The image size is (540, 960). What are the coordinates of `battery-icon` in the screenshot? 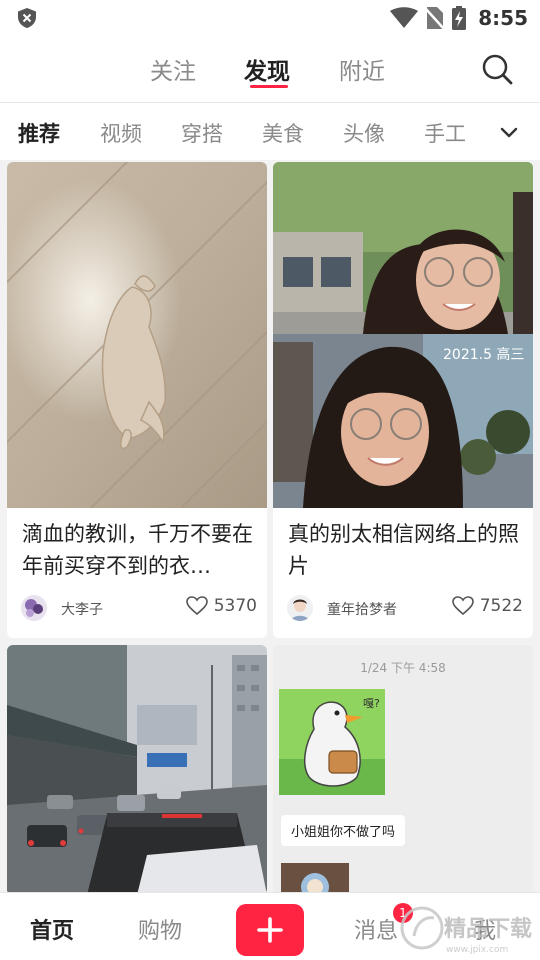 It's located at (459, 18).